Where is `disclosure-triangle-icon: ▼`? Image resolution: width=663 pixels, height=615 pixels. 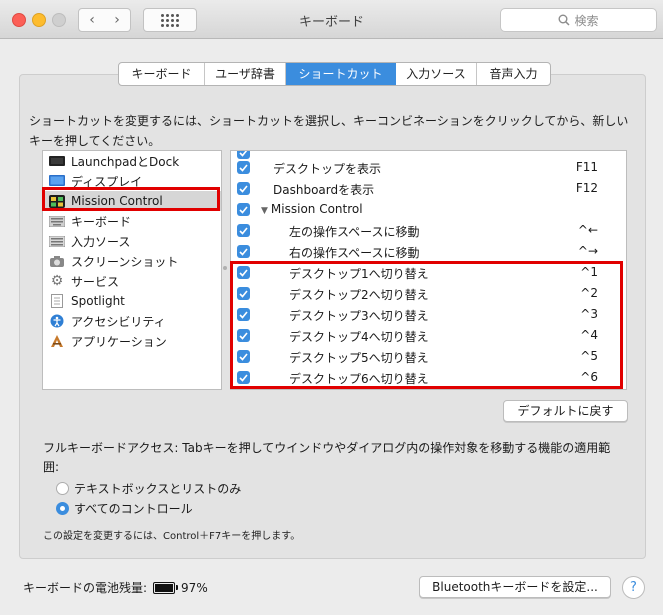 disclosure-triangle-icon: ▼ is located at coordinates (264, 211).